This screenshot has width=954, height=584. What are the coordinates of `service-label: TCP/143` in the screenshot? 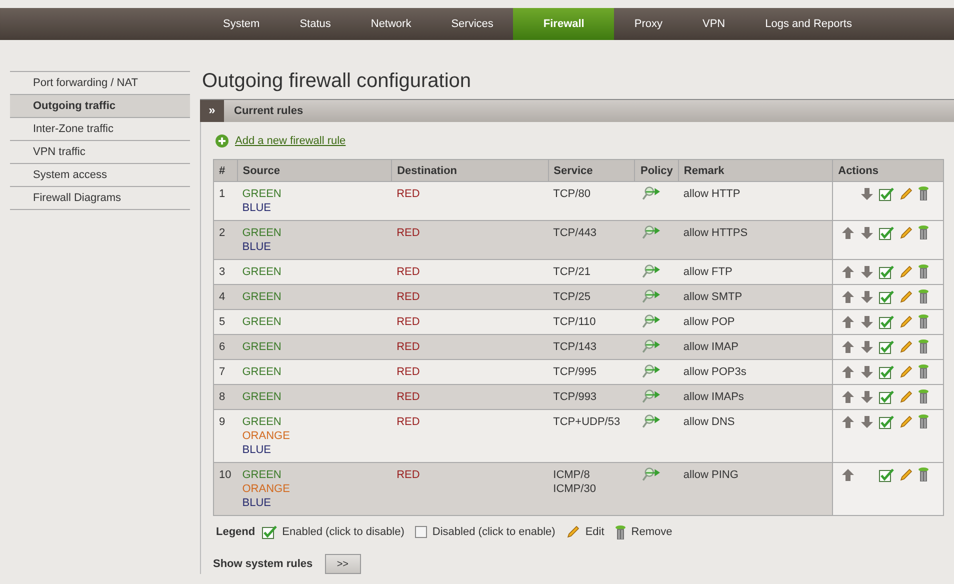 It's located at (575, 347).